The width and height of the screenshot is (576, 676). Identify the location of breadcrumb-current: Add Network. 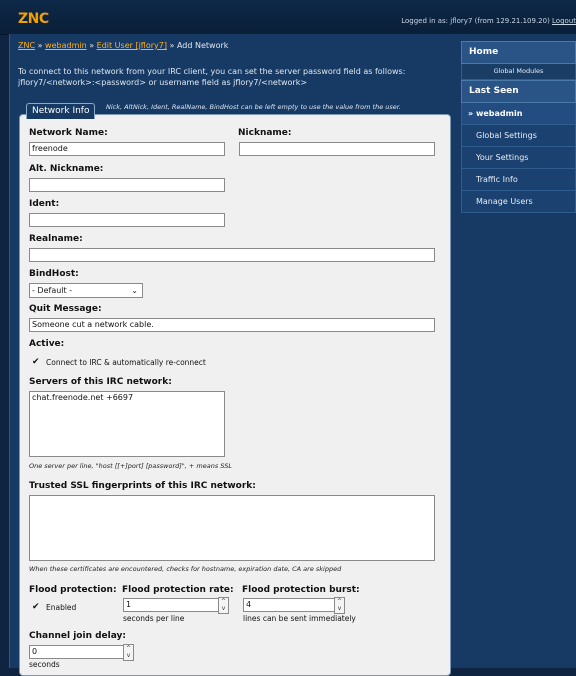
(202, 45).